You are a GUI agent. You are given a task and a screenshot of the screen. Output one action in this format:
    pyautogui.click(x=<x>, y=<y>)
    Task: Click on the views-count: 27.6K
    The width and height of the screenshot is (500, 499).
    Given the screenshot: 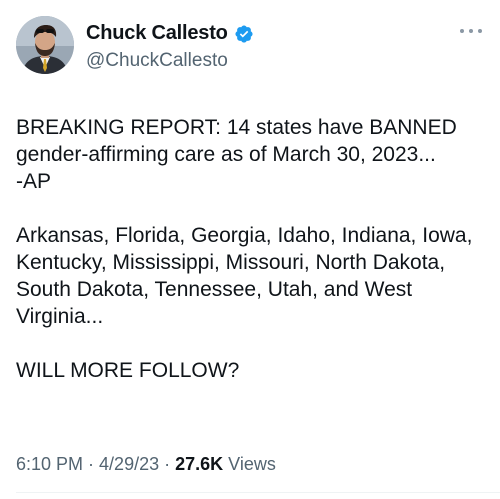 What is the action you would take?
    pyautogui.click(x=199, y=464)
    